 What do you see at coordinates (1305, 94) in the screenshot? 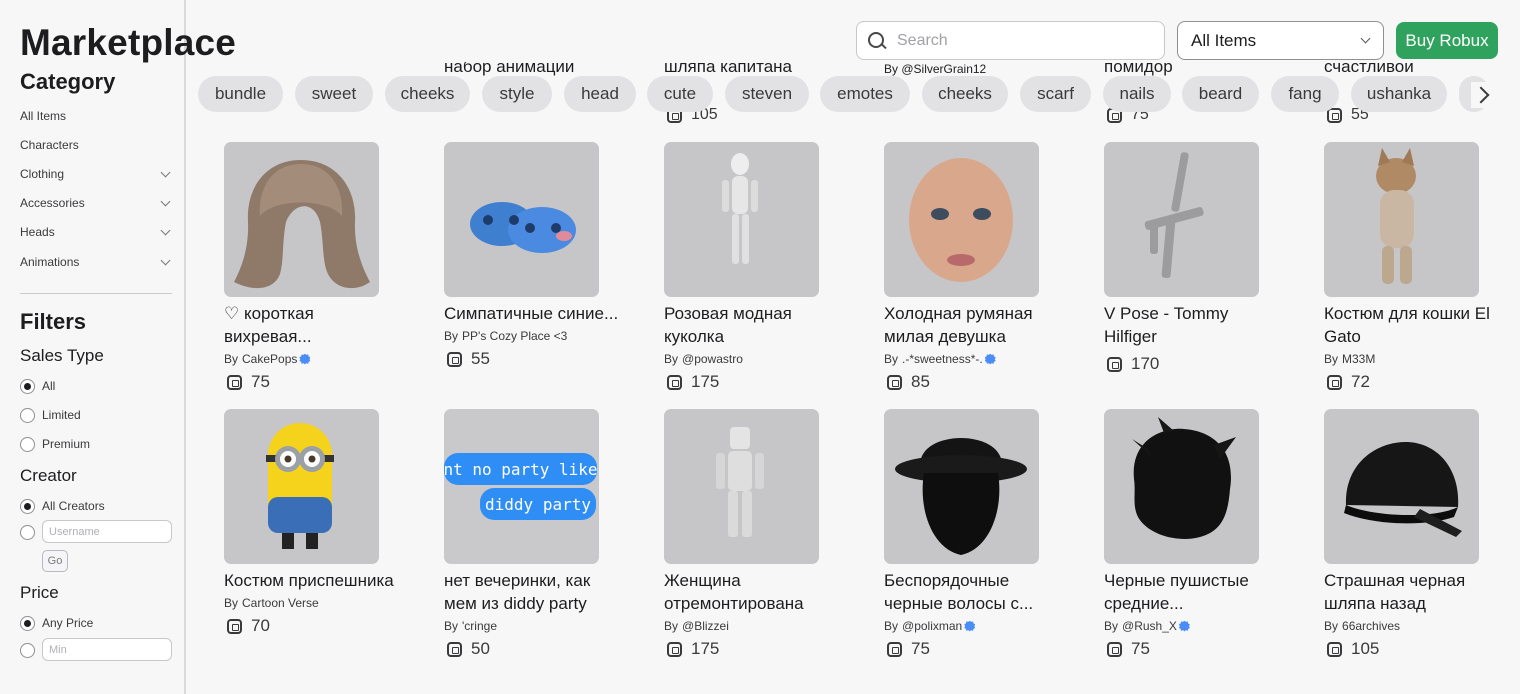
I see `chip-fang: fang` at bounding box center [1305, 94].